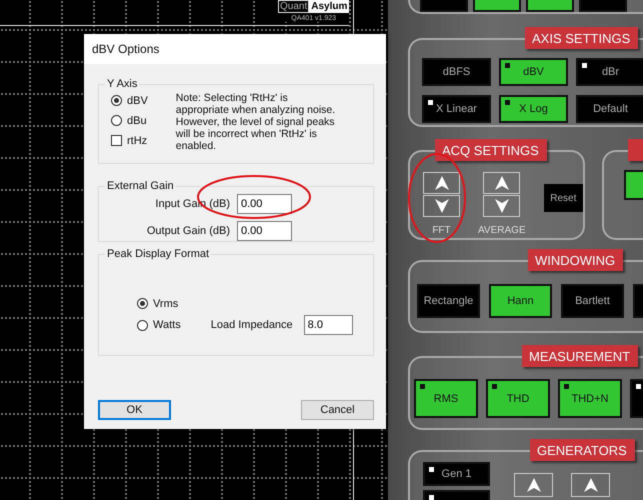  I want to click on option-label: rtHz, so click(137, 140).